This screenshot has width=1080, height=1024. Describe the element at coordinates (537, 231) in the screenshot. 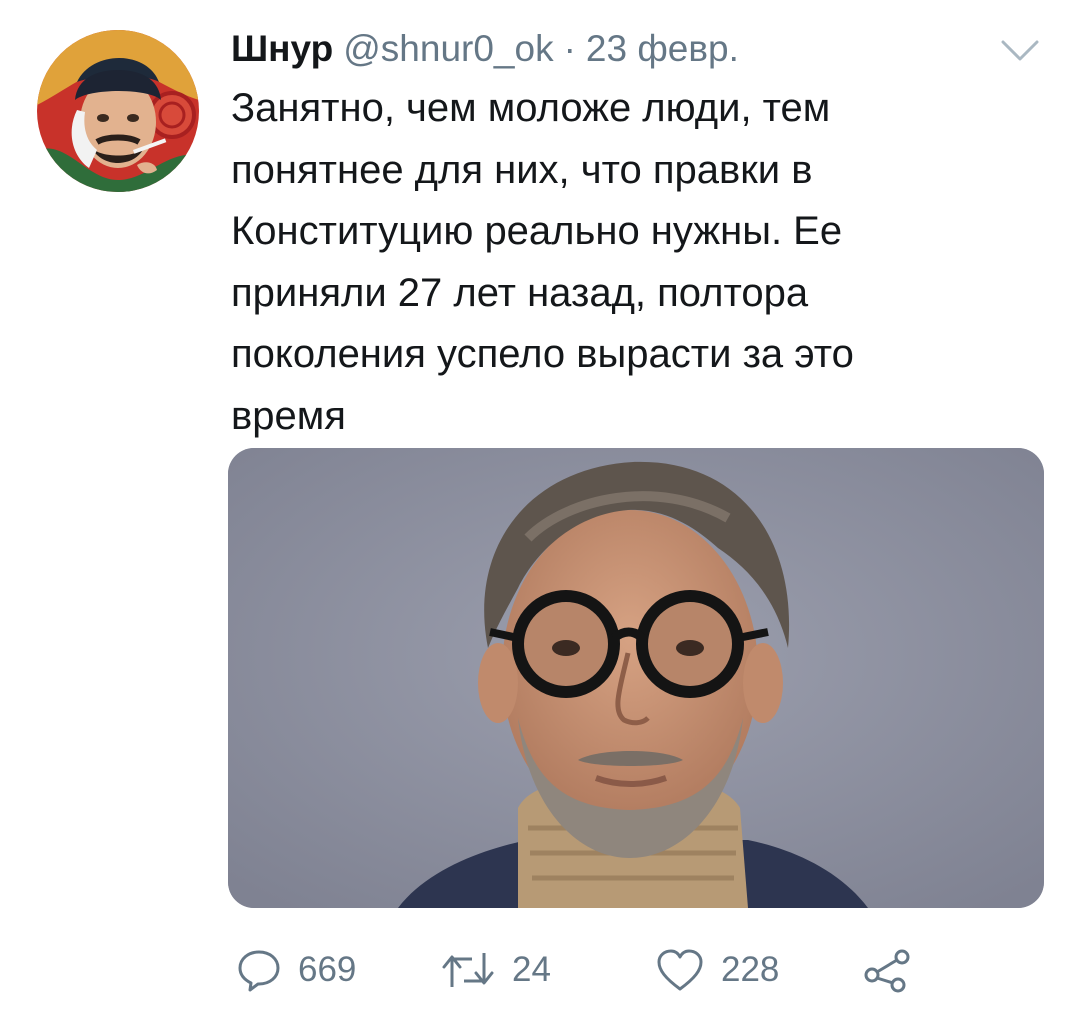

I see `tweet-text-line: Конституцию реально нужны. Ее` at that location.